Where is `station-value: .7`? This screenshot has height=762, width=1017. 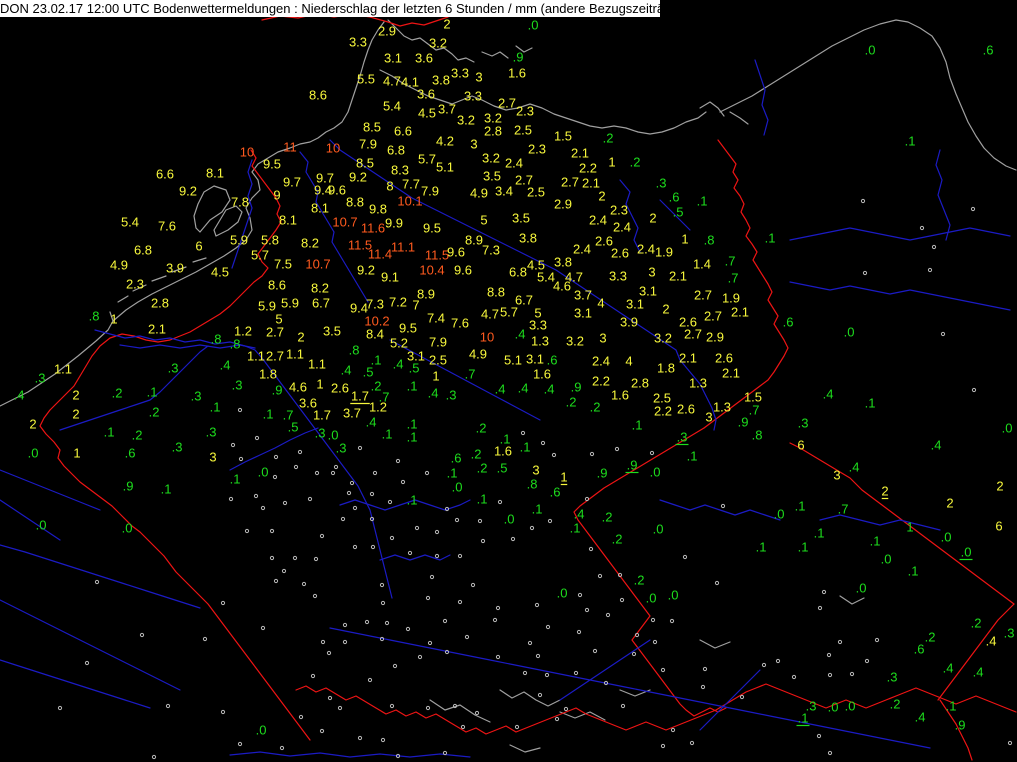 station-value: .7 is located at coordinates (754, 410).